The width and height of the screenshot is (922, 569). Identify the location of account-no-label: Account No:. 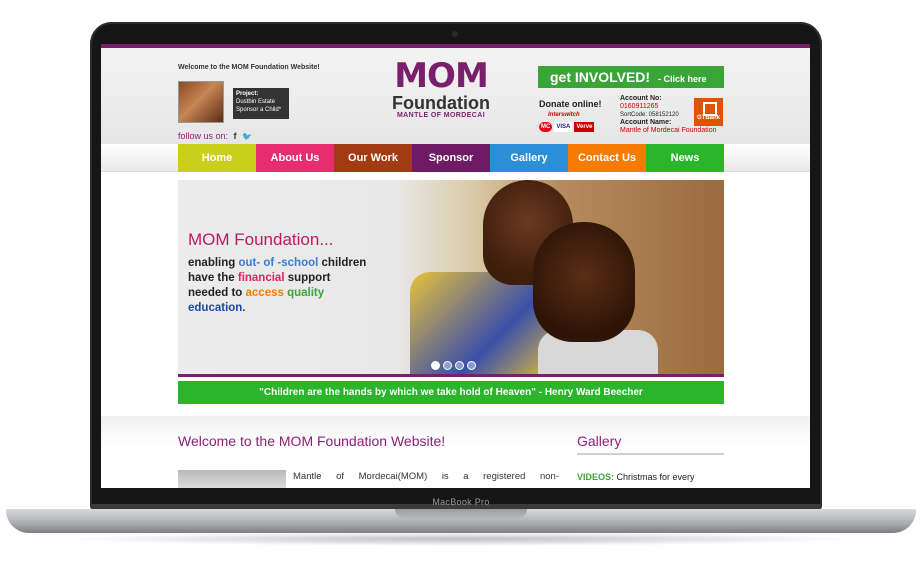
(641, 98).